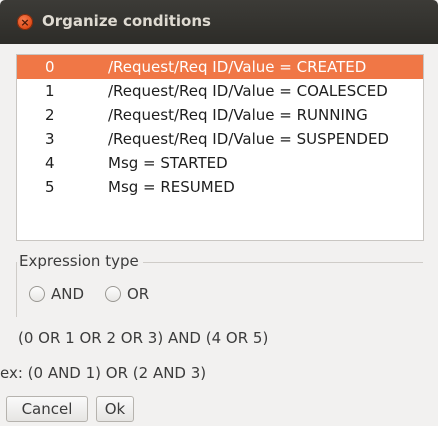 The width and height of the screenshot is (438, 426). I want to click on condition-row: 5 Msg = RESUMED, so click(220, 187).